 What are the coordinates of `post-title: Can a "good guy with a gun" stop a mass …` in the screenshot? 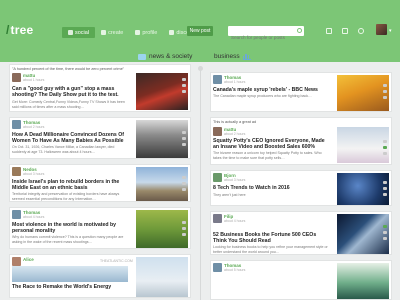 It's located at (70, 92).